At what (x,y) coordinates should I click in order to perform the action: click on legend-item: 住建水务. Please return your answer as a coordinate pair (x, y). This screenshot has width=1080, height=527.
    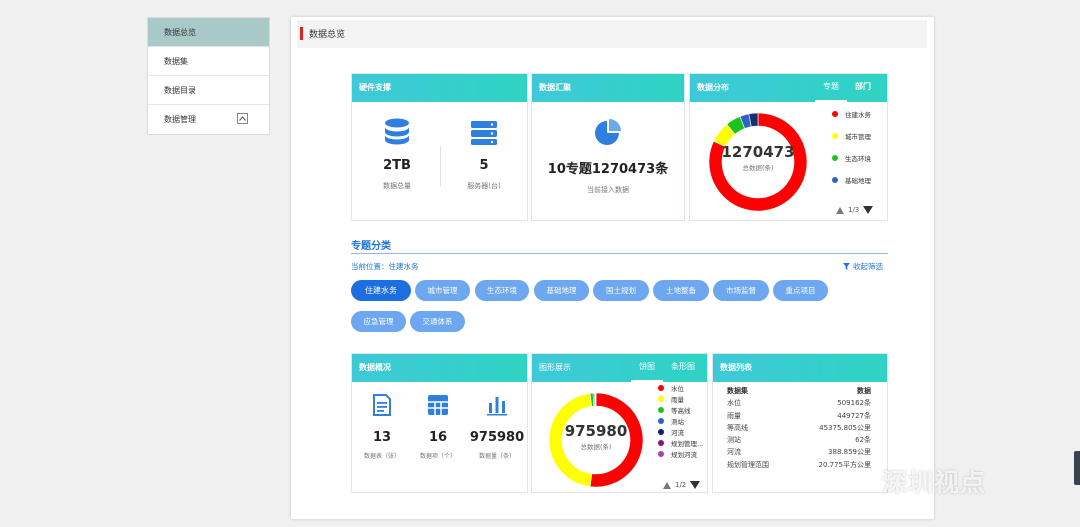
    Looking at the image, I should click on (851, 114).